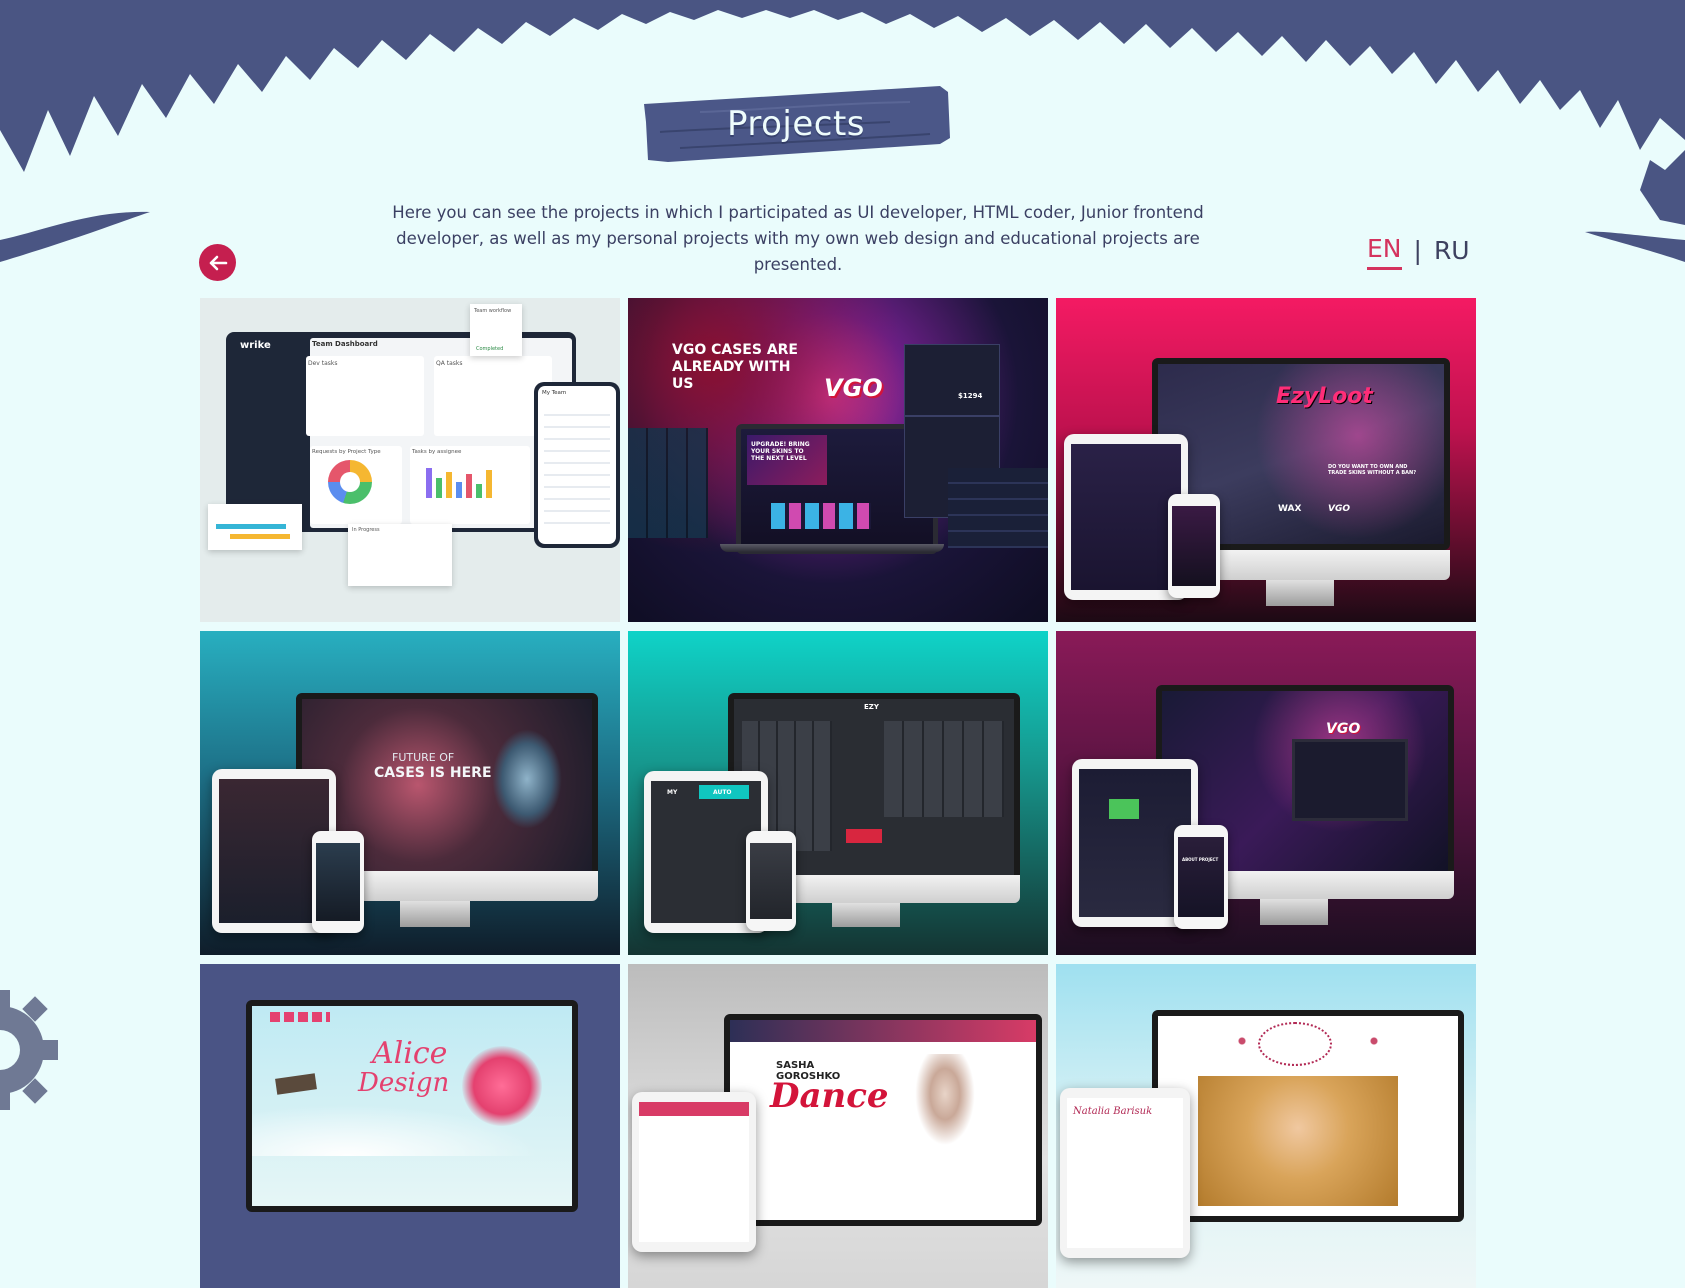 The image size is (1685, 1288). I want to click on language-switcher: EN | RU, so click(1418, 252).